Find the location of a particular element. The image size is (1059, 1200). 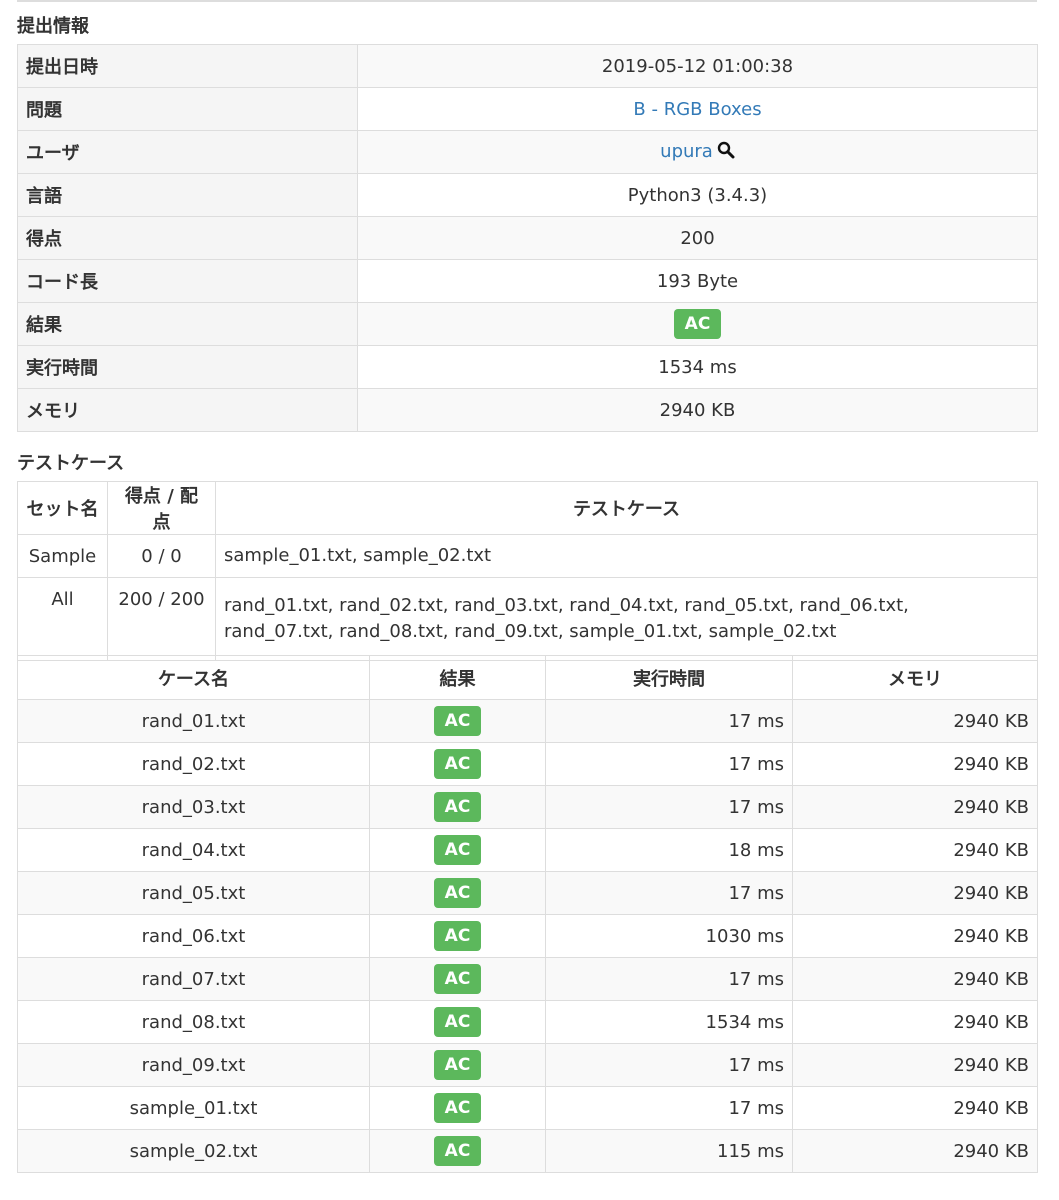

set-score: 200 / 200 is located at coordinates (161, 619).